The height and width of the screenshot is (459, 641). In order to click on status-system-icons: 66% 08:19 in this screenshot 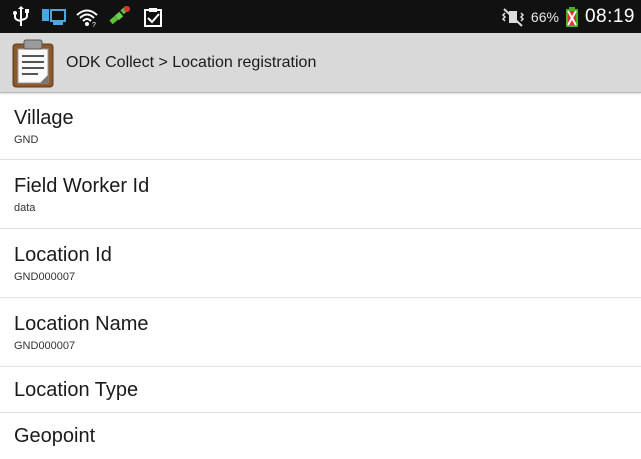, I will do `click(567, 16)`.